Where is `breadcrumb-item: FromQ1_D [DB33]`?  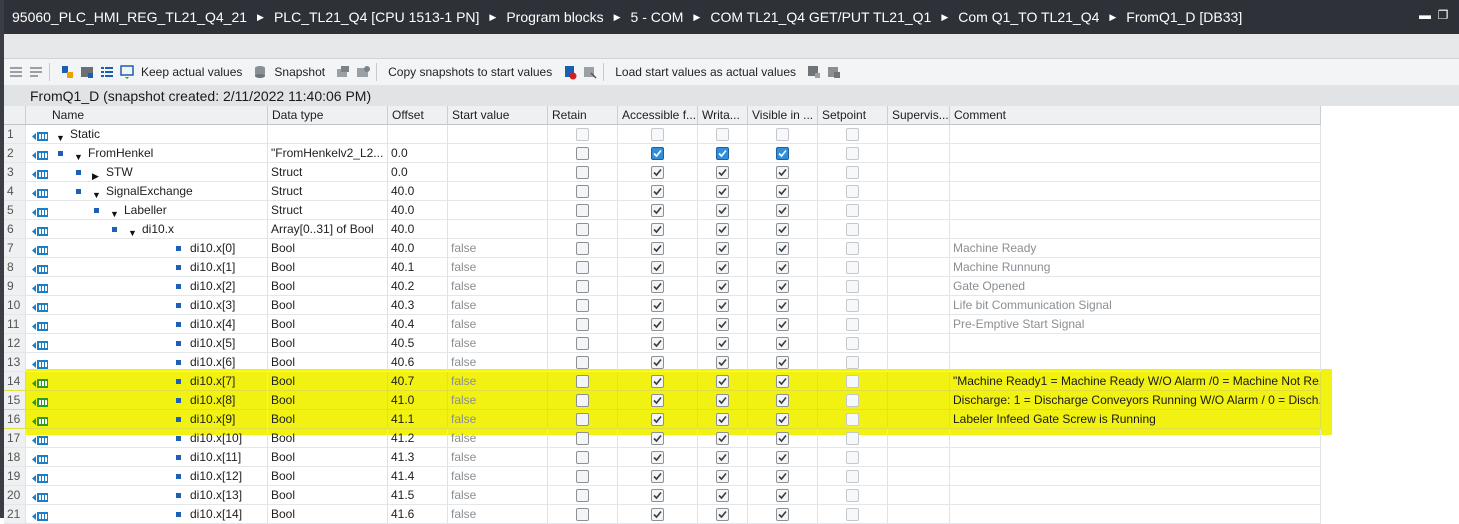
breadcrumb-item: FromQ1_D [DB33] is located at coordinates (1184, 17).